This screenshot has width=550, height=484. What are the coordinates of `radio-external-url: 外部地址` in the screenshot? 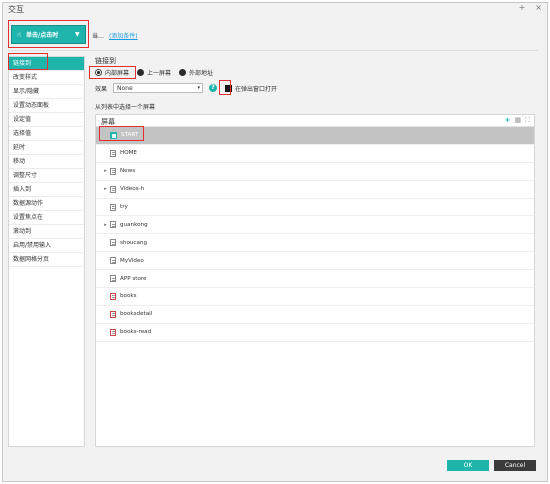 It's located at (196, 72).